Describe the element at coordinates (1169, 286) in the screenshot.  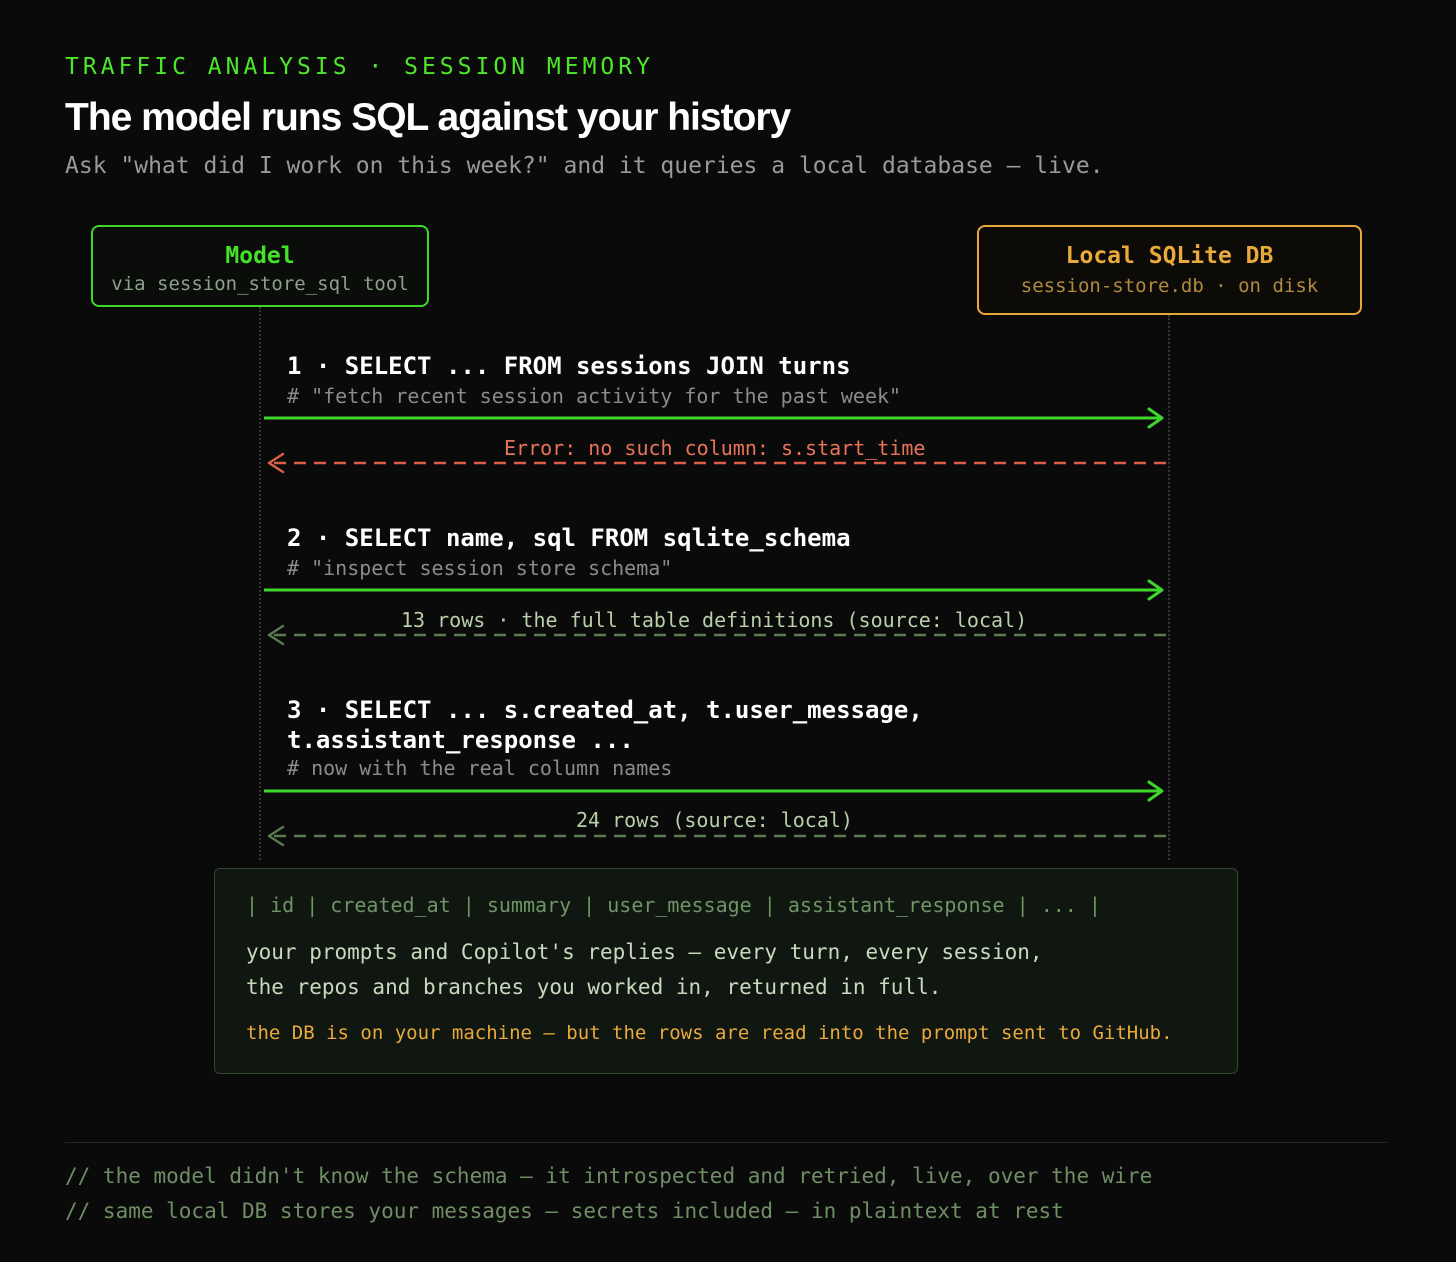
I see `db-actor-meta: session-store.db · on disk` at that location.